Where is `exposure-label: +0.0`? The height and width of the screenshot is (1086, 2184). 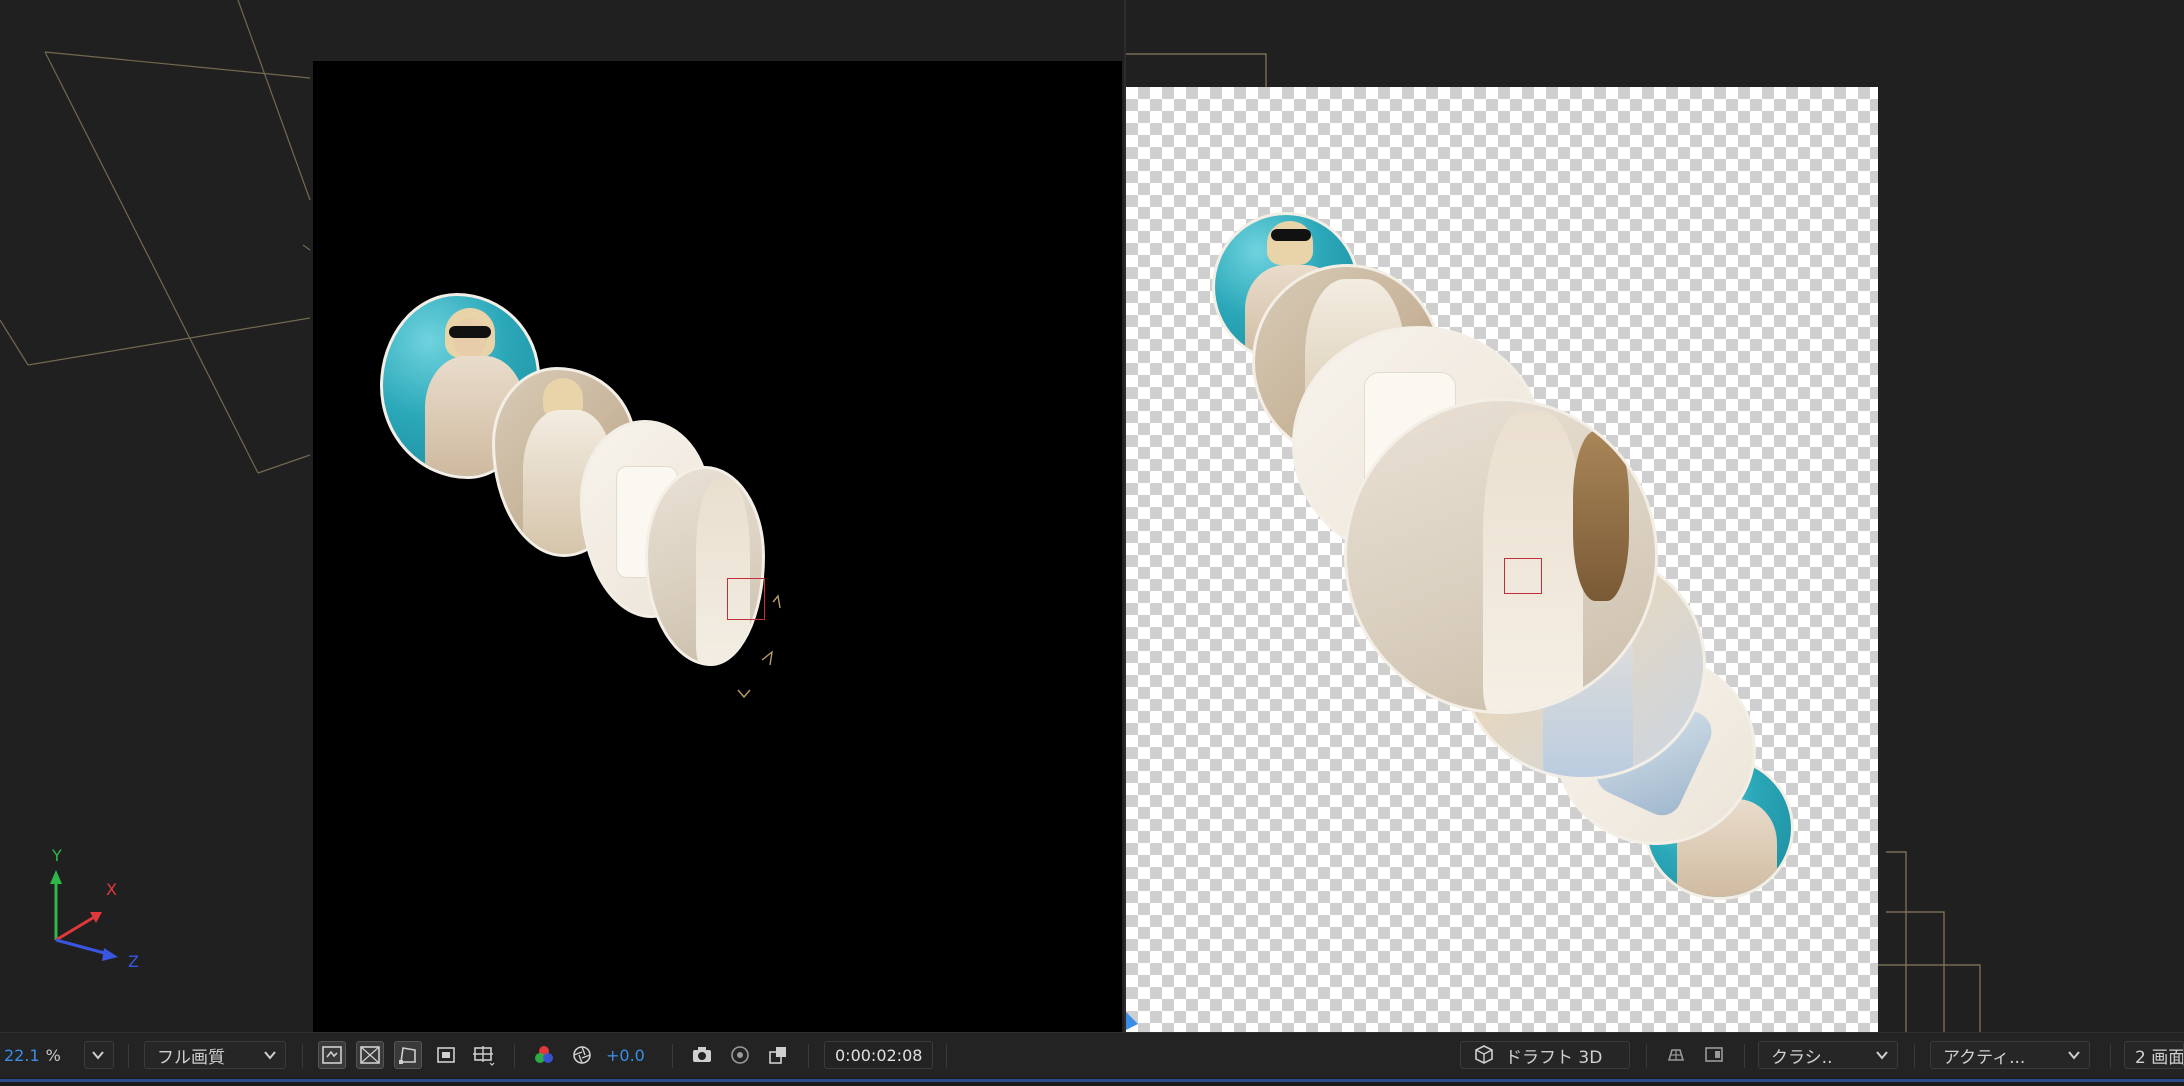 exposure-label: +0.0 is located at coordinates (625, 1055).